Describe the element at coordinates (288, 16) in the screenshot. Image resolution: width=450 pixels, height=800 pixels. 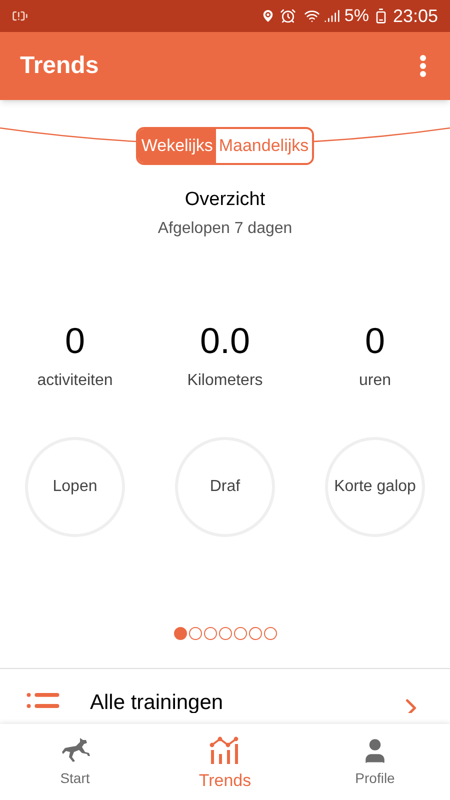
I see `alarm-icon` at that location.